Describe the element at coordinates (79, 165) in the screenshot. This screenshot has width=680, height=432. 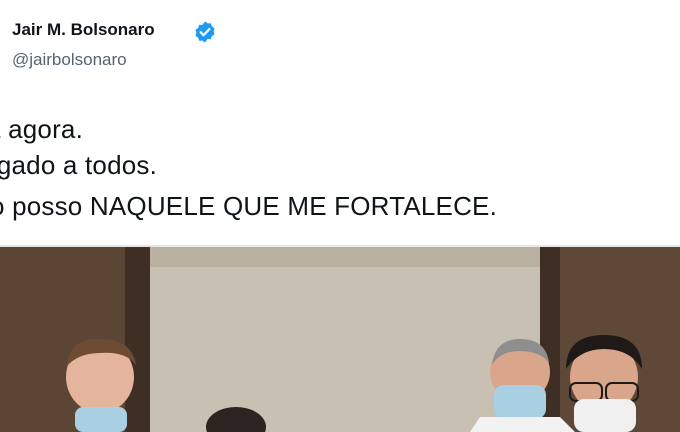
I see `tweet-line: rigado a todos.` at that location.